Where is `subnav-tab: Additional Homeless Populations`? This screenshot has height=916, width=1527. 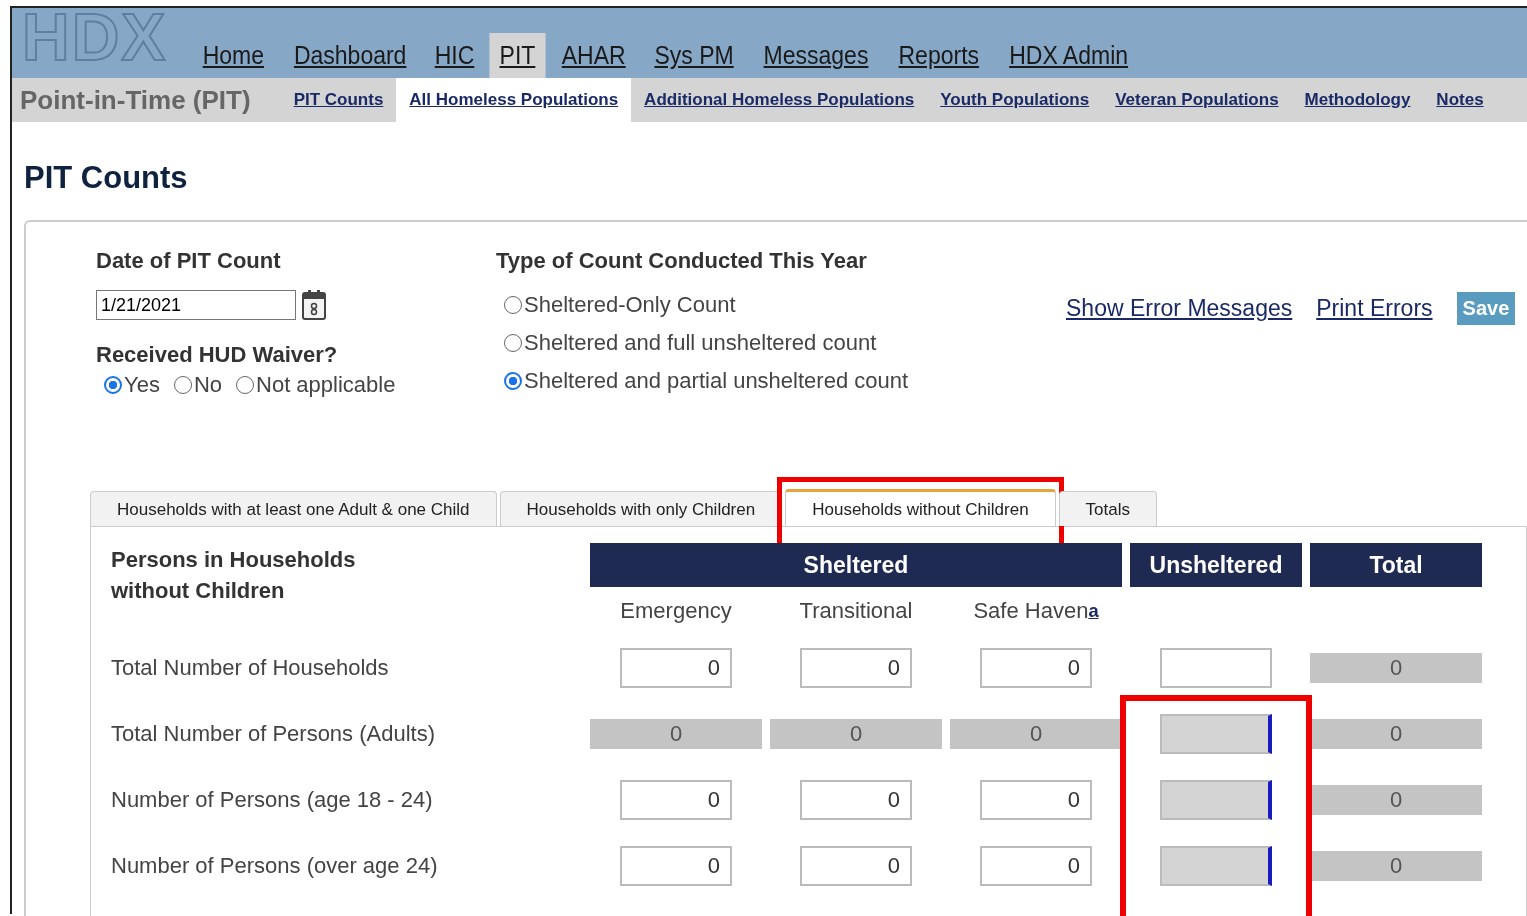 subnav-tab: Additional Homeless Populations is located at coordinates (779, 100).